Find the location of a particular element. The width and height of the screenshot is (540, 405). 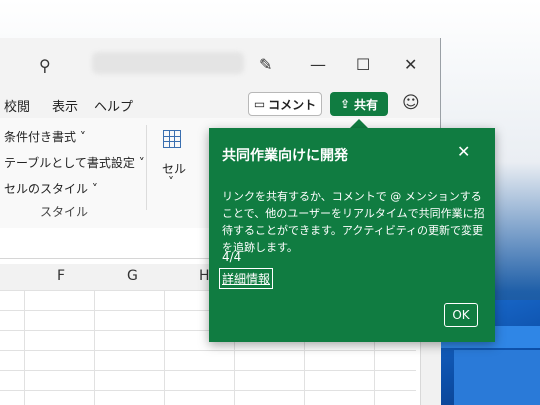

column-header-f: F is located at coordinates (61, 276).